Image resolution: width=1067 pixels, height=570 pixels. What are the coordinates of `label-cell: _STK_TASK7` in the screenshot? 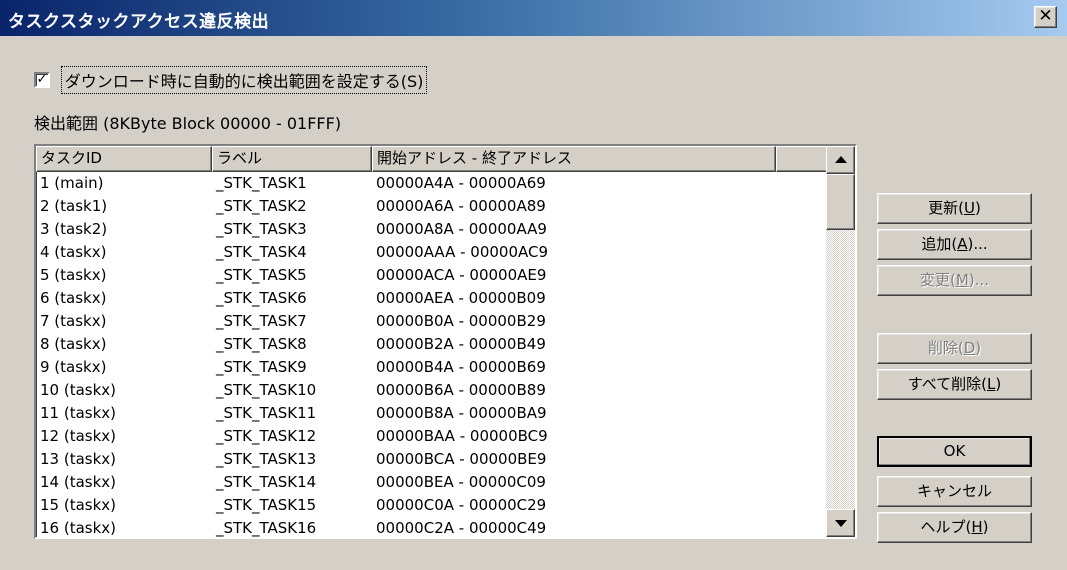 It's located at (261, 321).